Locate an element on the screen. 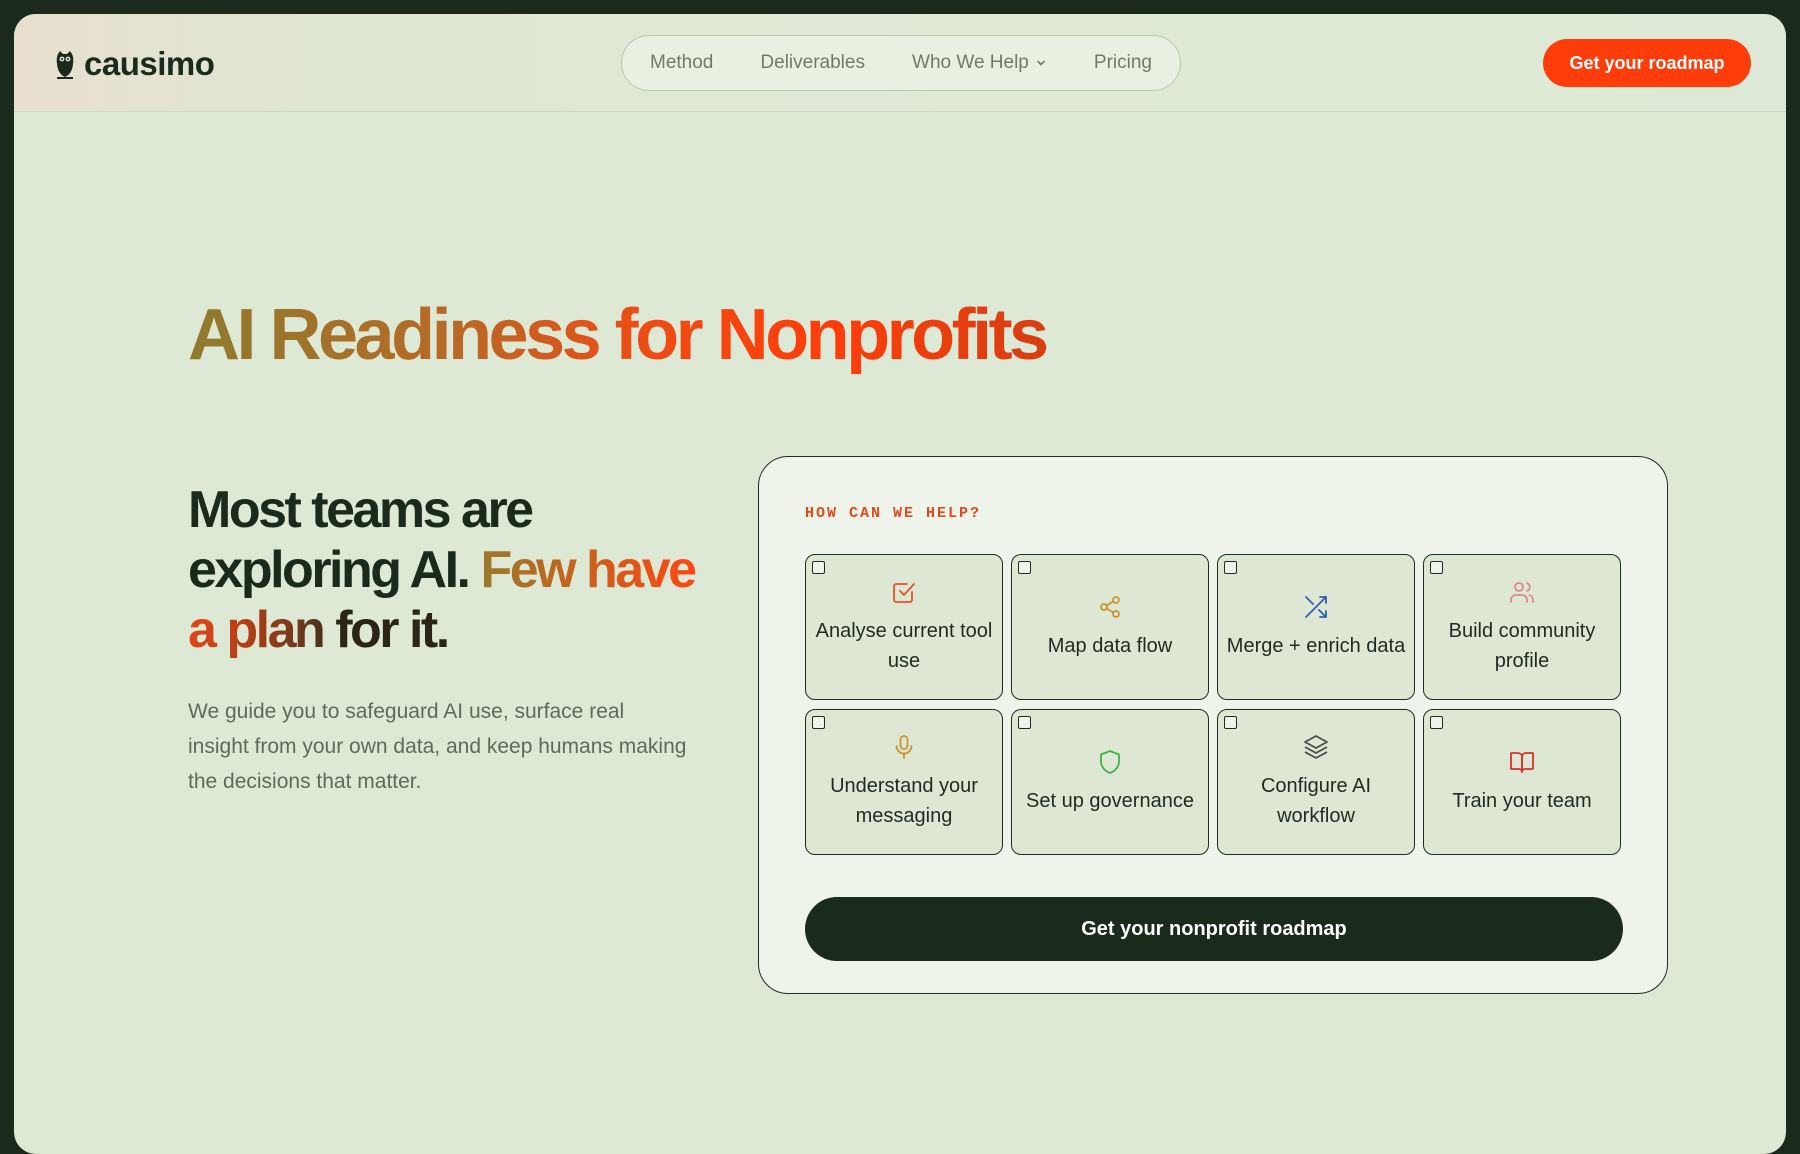 This screenshot has width=1800, height=1154. get-nonprofit-roadmap-button: Get your nonprofit roadmap is located at coordinates (1214, 929).